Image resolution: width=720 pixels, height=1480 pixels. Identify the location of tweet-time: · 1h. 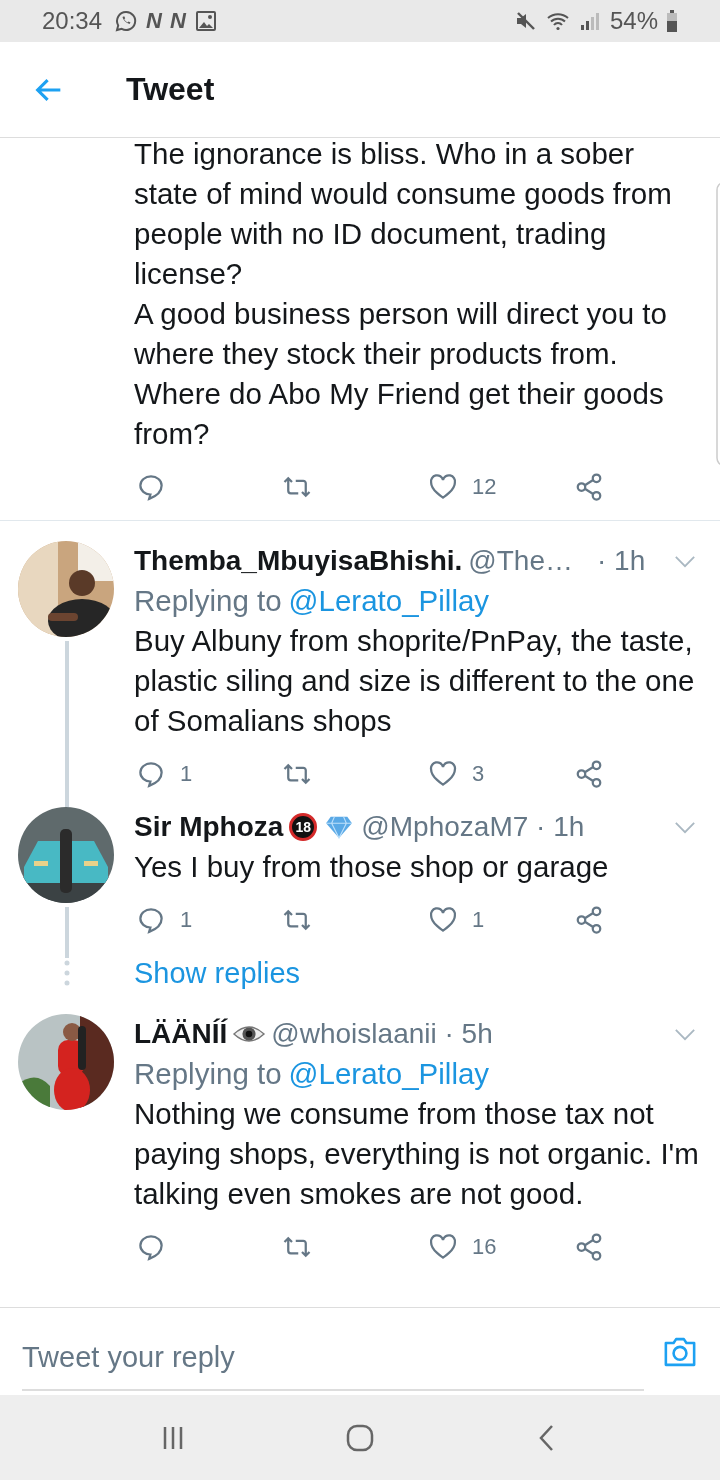
(621, 561).